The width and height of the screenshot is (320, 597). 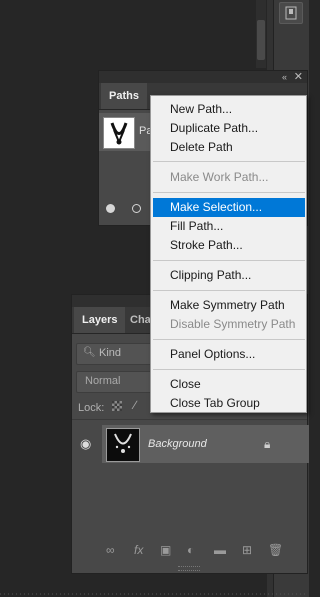 I want to click on necklace-path-icon, so click(x=119, y=133).